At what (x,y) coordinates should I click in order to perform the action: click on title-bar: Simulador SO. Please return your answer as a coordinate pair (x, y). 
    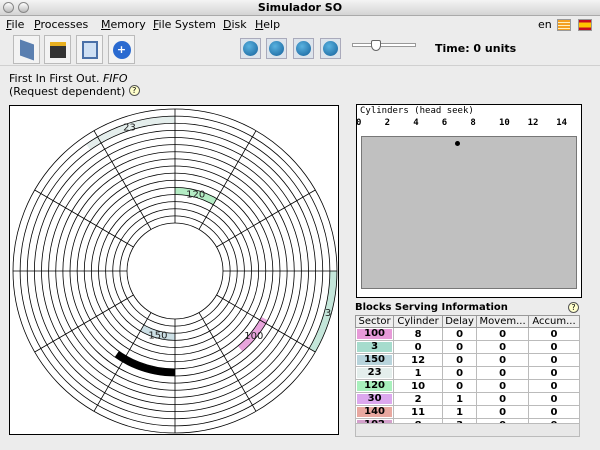
    Looking at the image, I should click on (300, 8).